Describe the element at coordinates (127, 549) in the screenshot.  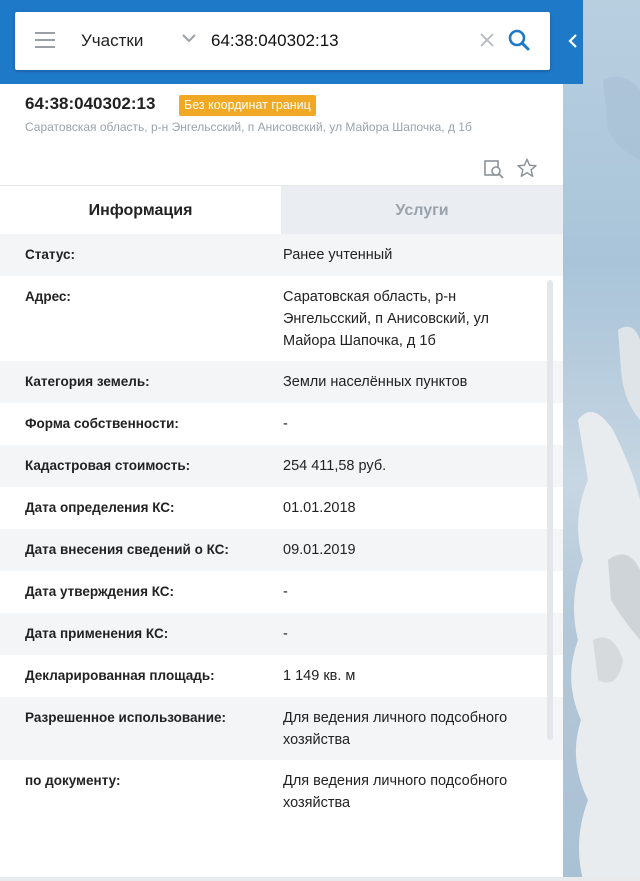
I see `row-label: Дата внесения сведений о КС:` at that location.